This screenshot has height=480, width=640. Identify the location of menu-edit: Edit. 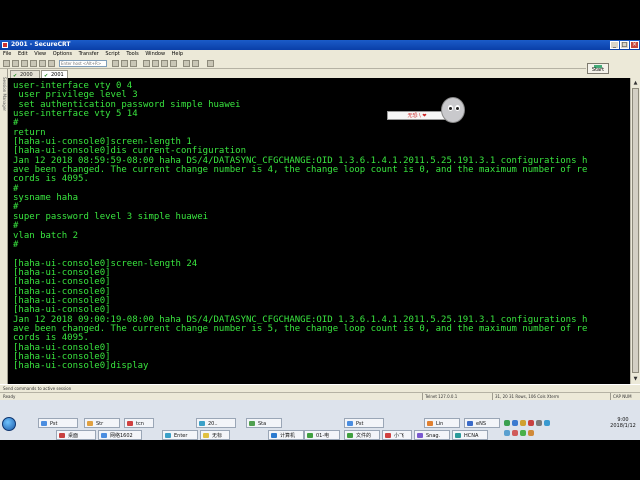
(23, 54).